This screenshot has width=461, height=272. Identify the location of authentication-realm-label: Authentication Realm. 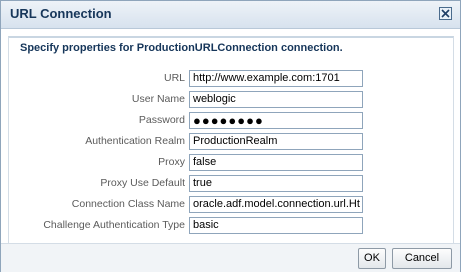
(135, 141).